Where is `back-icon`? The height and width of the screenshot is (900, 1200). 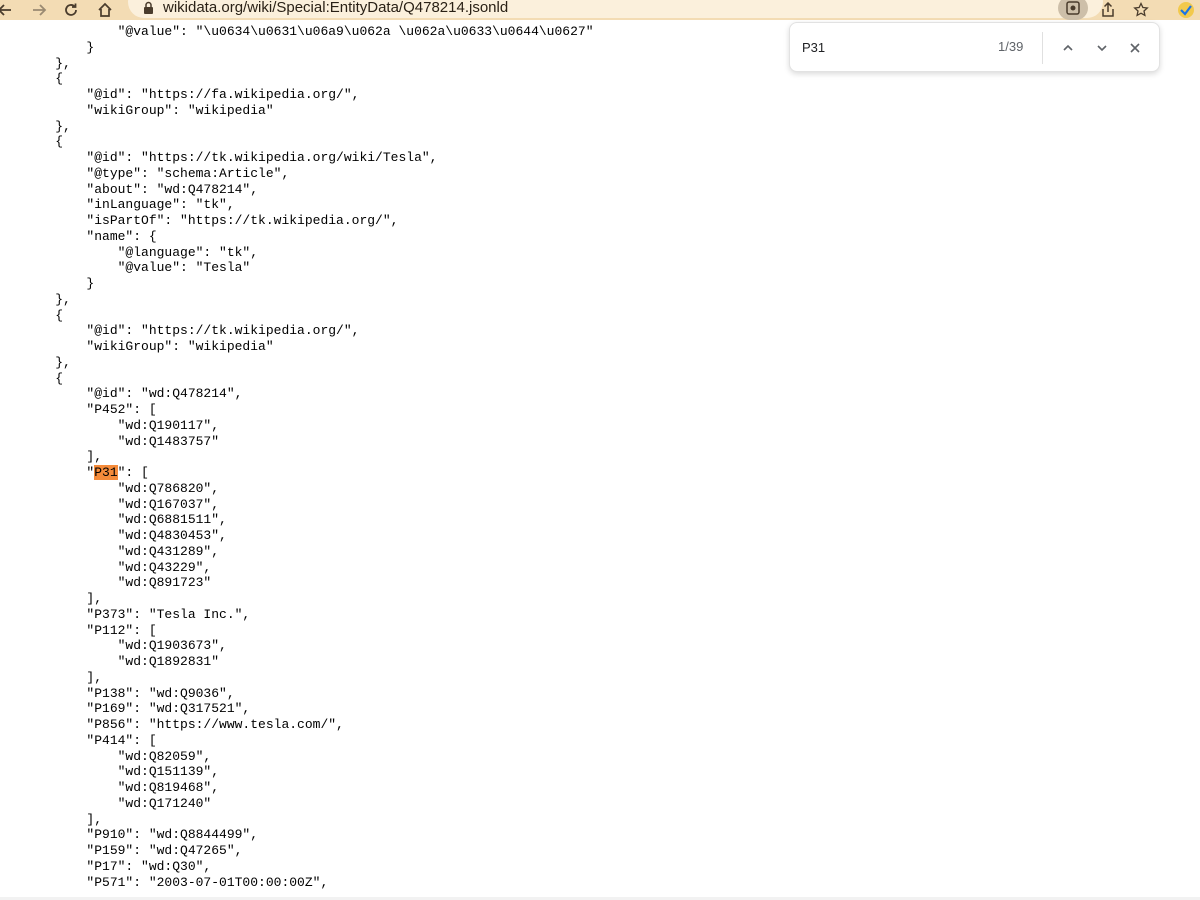 back-icon is located at coordinates (8, 10).